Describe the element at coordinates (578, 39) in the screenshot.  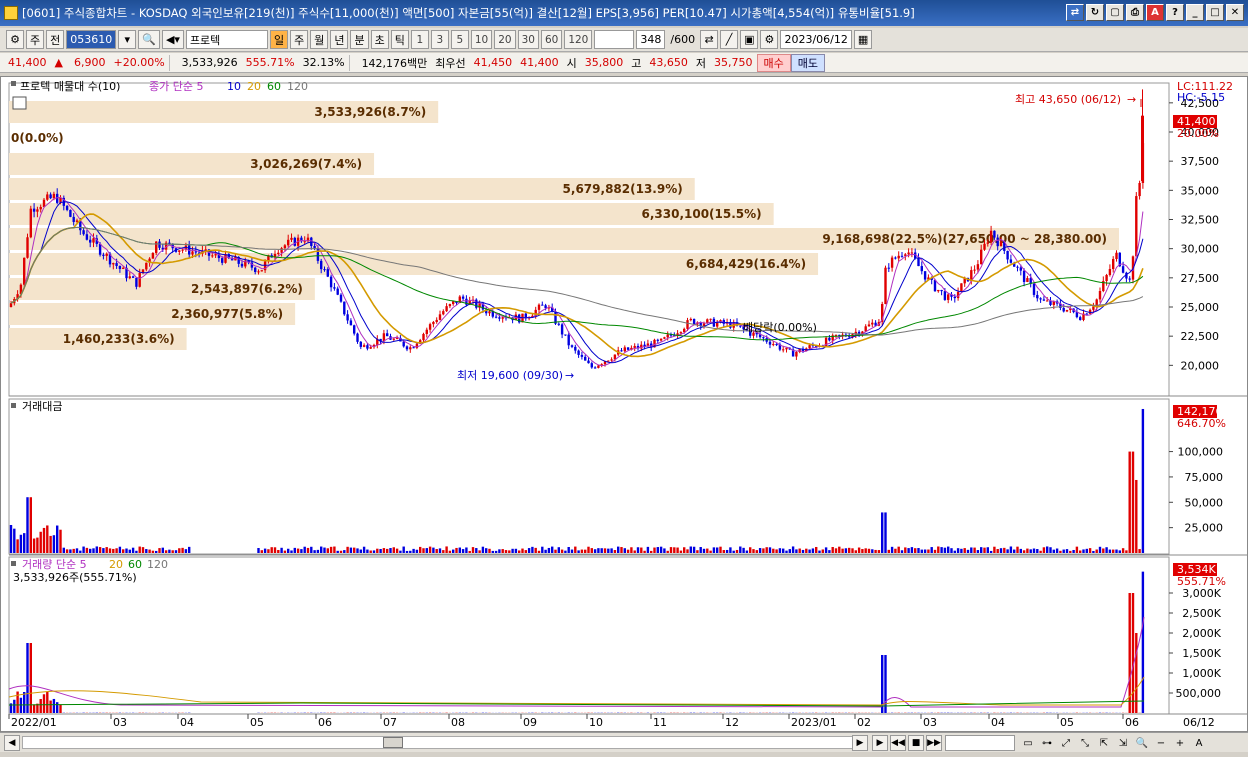
I see `interval-120: 120` at that location.